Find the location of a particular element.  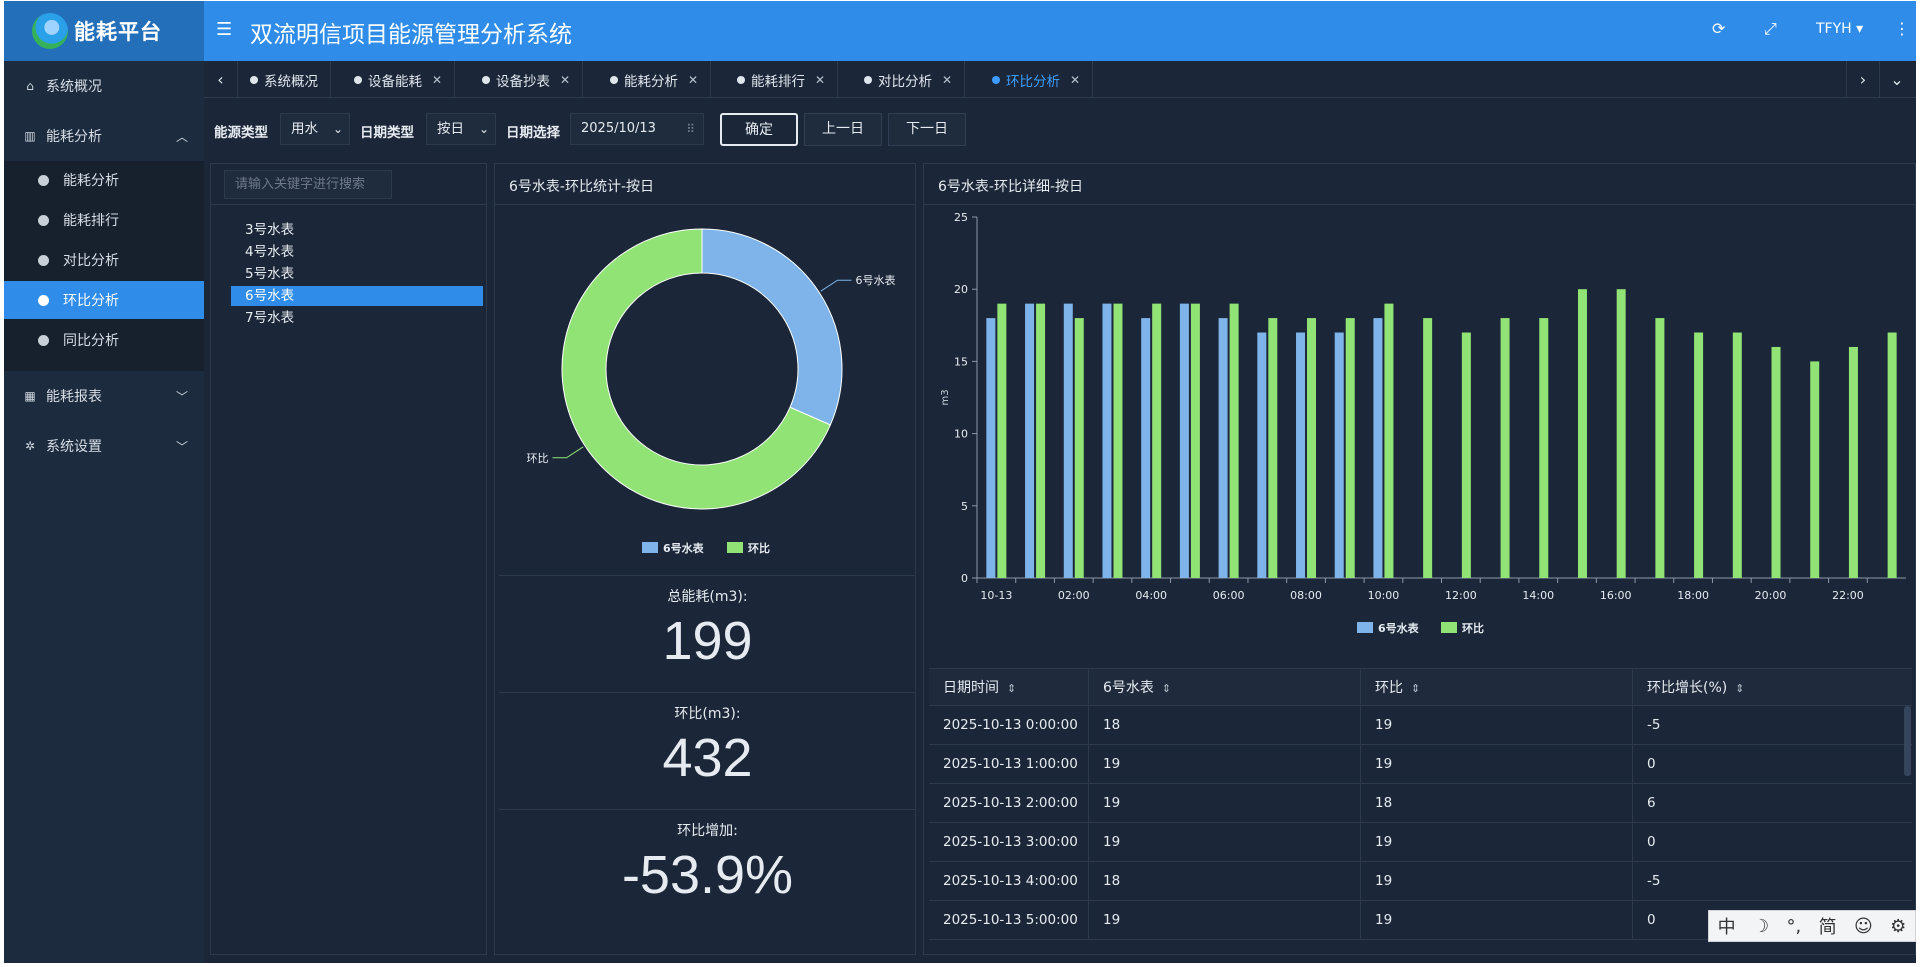

tab-comparison: 对比分析 ✕ is located at coordinates (909, 79).